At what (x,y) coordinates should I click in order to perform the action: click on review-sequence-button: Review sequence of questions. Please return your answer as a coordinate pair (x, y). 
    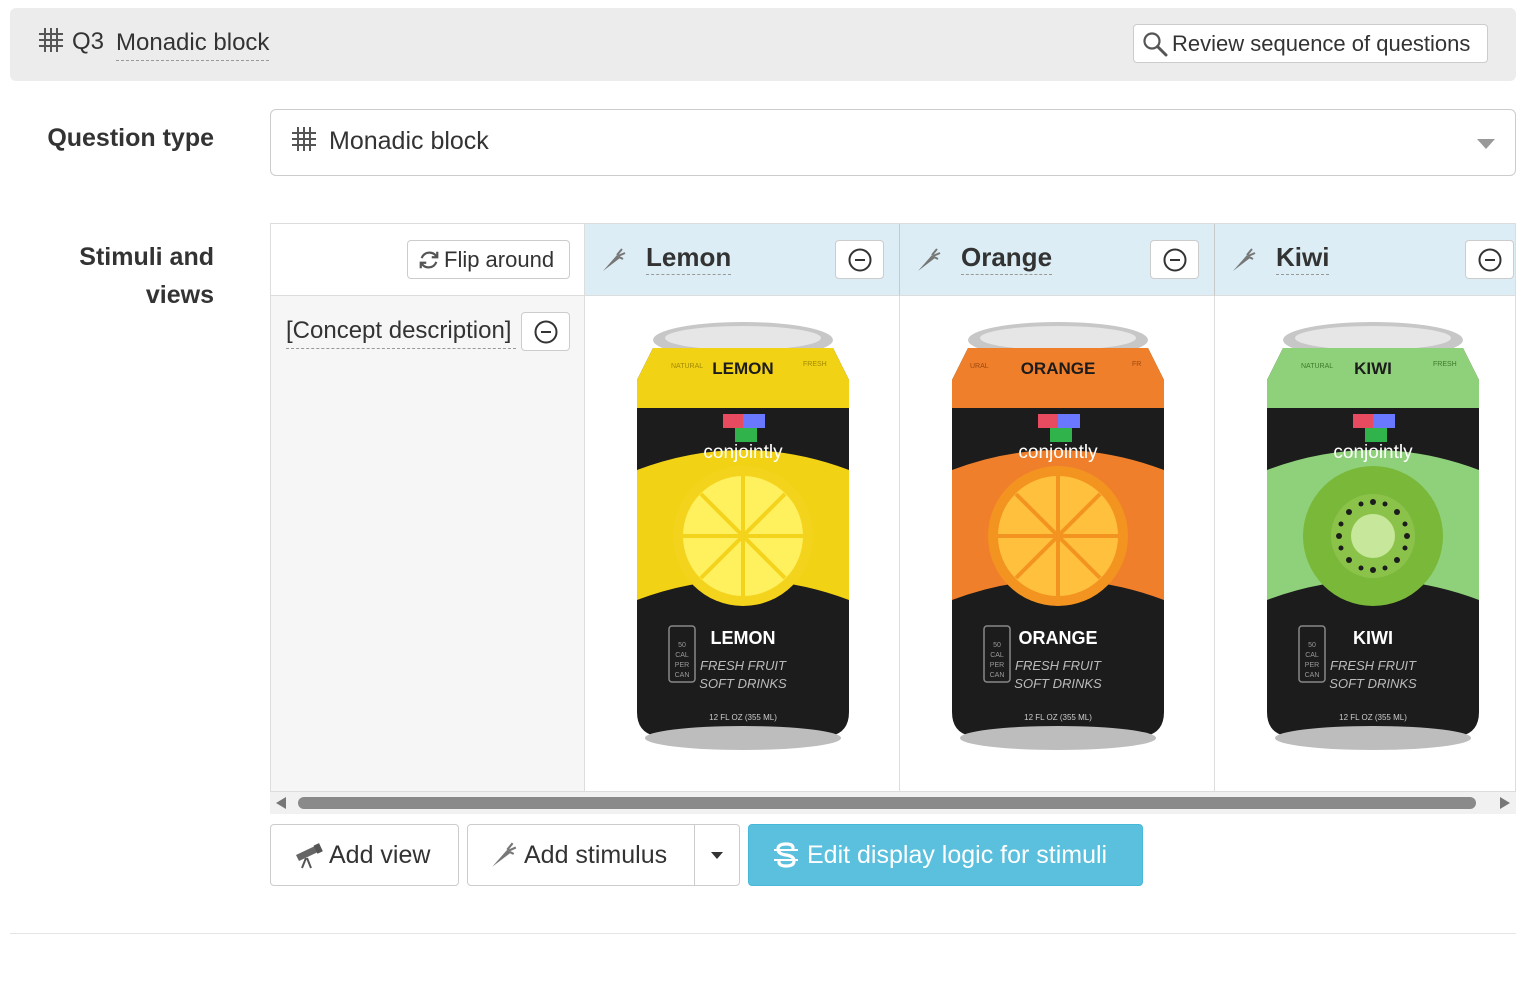
    Looking at the image, I should click on (1310, 43).